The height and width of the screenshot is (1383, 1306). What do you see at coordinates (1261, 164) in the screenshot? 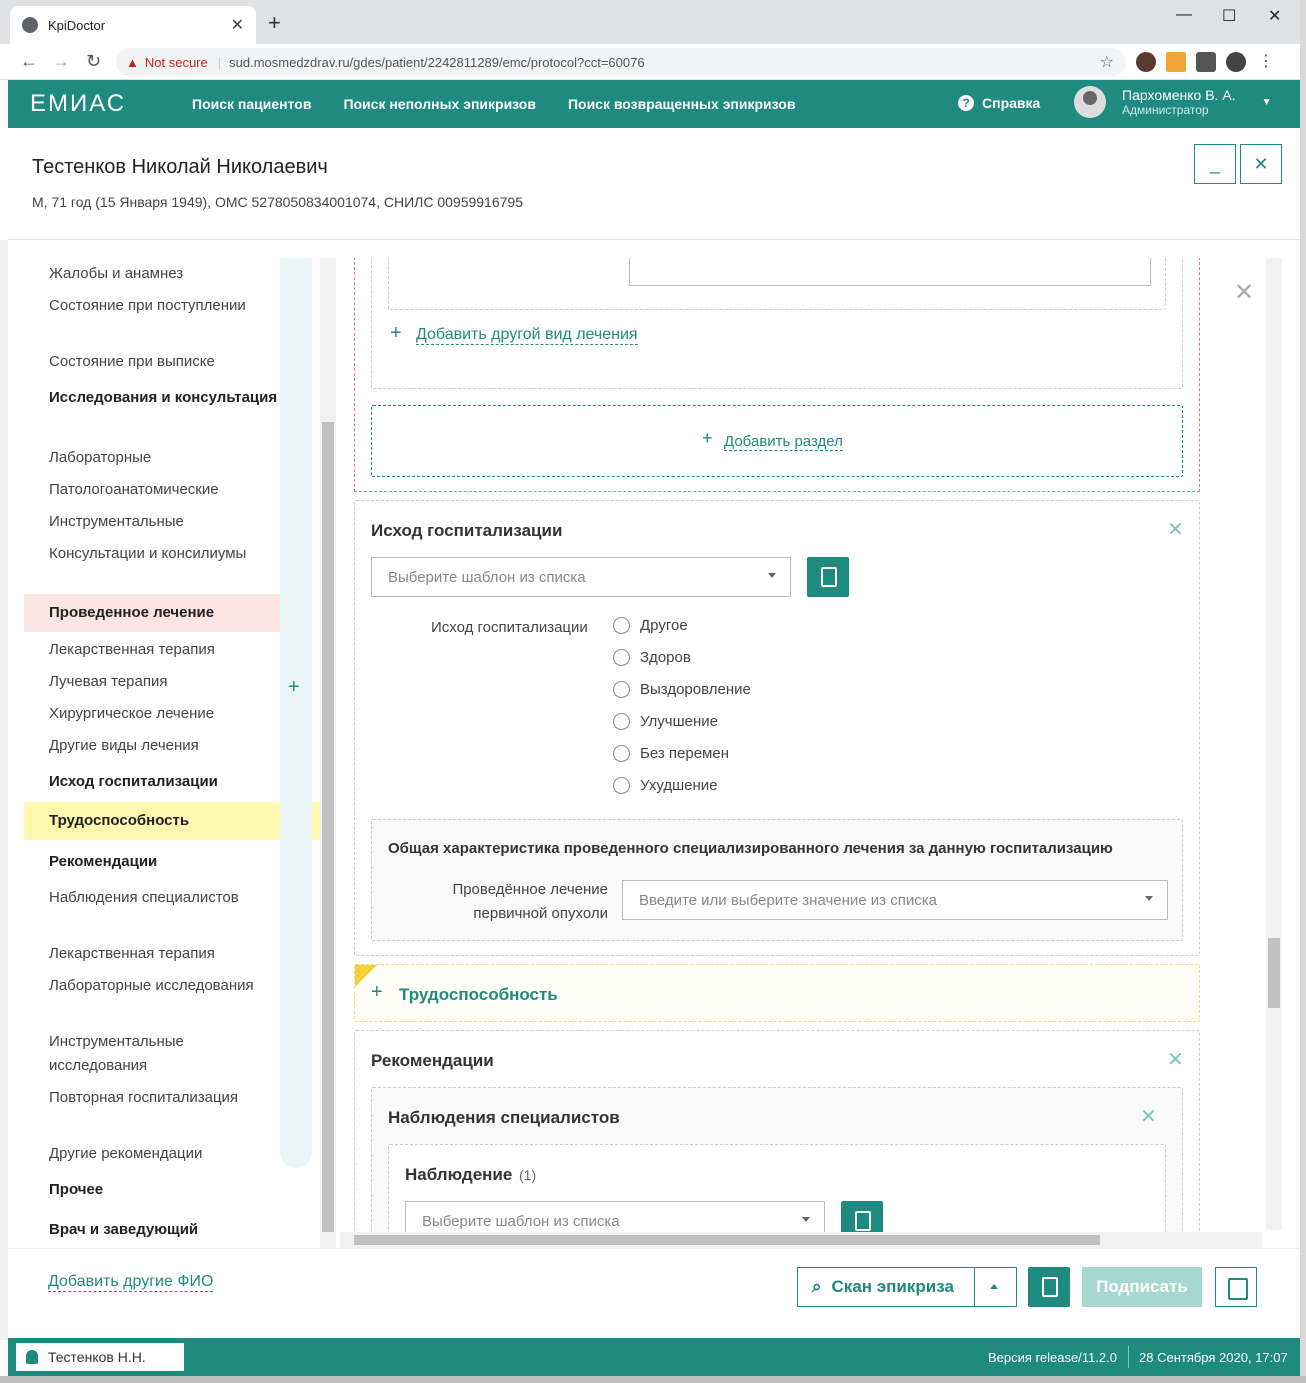
I see `close-button: ✕` at bounding box center [1261, 164].